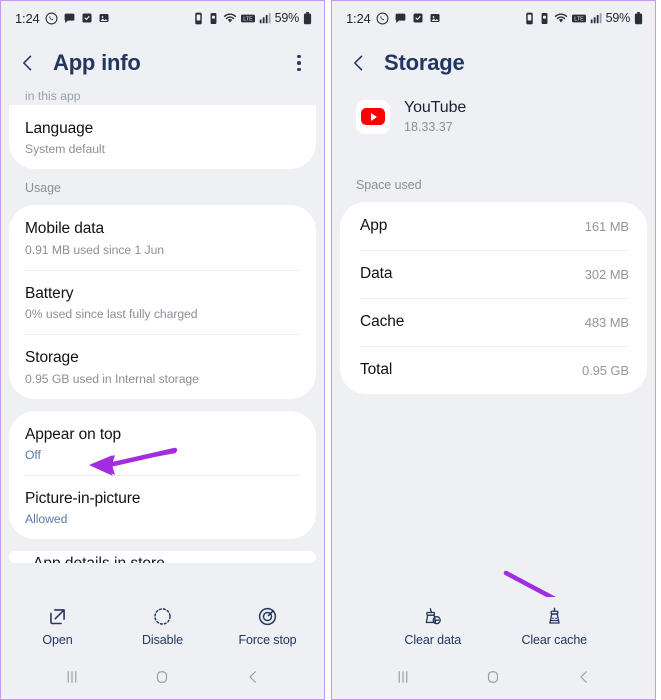  Describe the element at coordinates (554, 617) in the screenshot. I see `clear-cache-broom-icon` at that location.